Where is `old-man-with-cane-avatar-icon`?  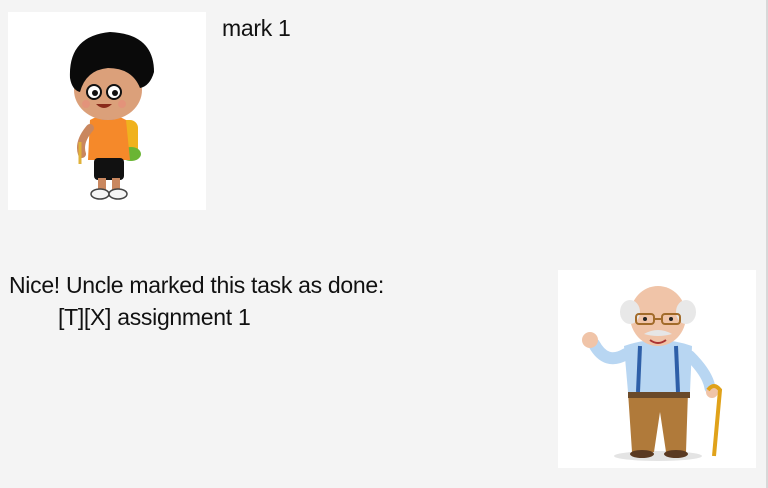
old-man-with-cane-avatar-icon is located at coordinates (652, 373).